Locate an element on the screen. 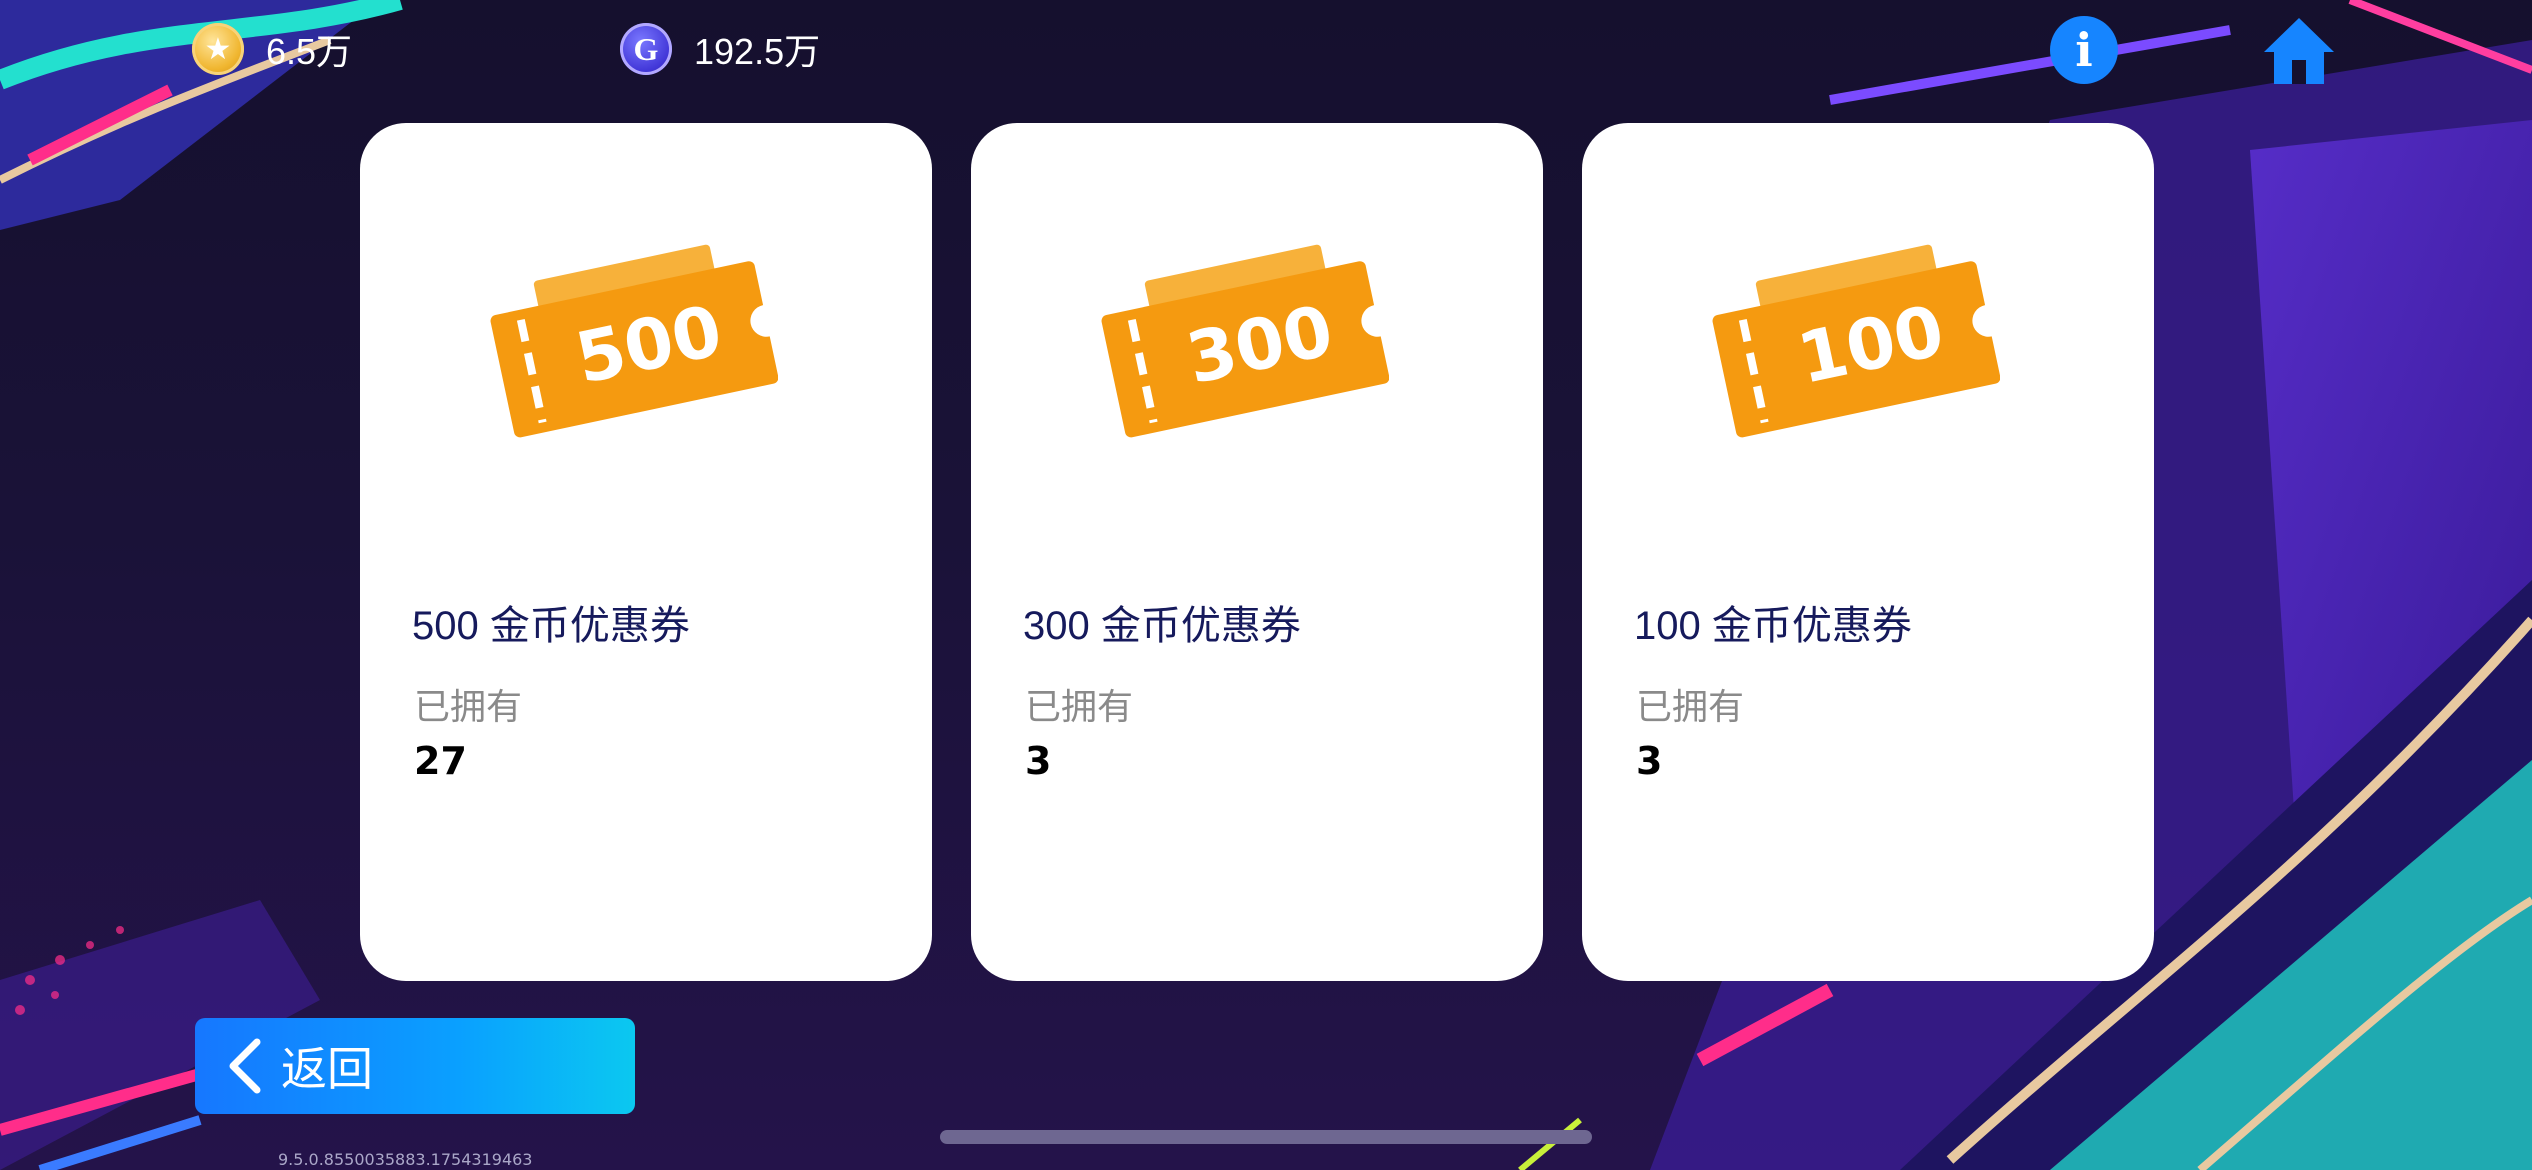 This screenshot has width=2532, height=1170. coupon-title: 100 金币优惠券 is located at coordinates (1773, 626).